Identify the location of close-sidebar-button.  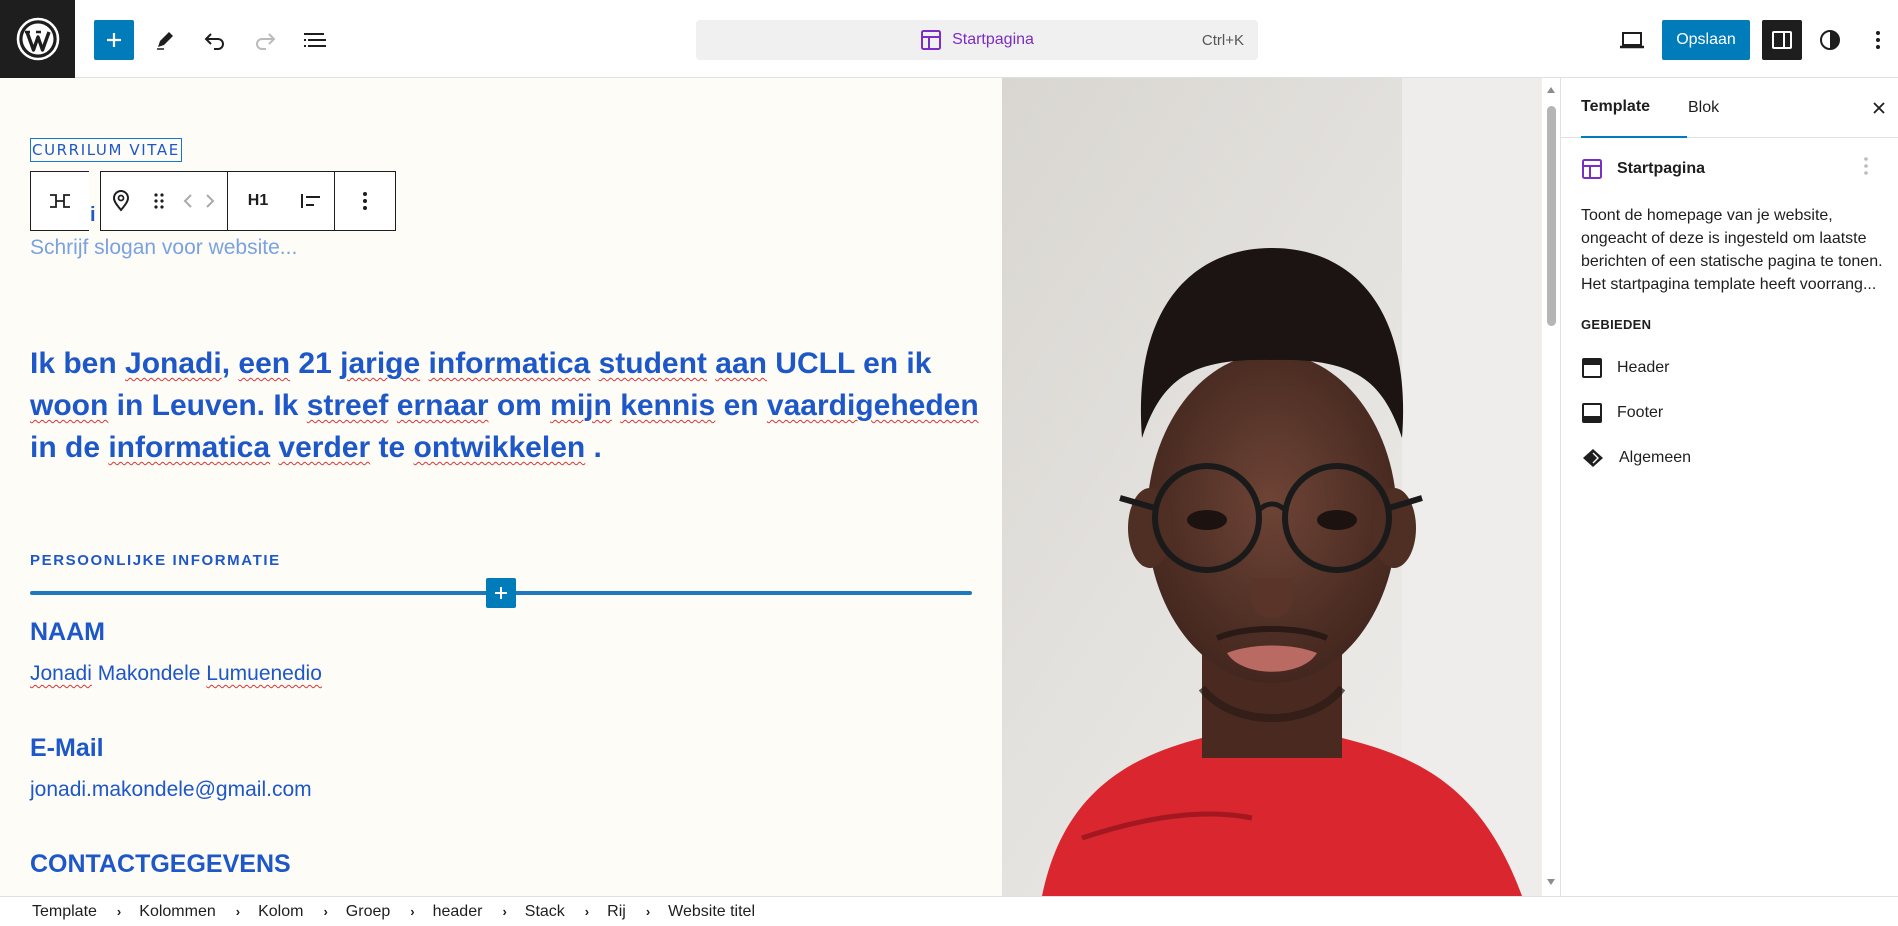
(1879, 108).